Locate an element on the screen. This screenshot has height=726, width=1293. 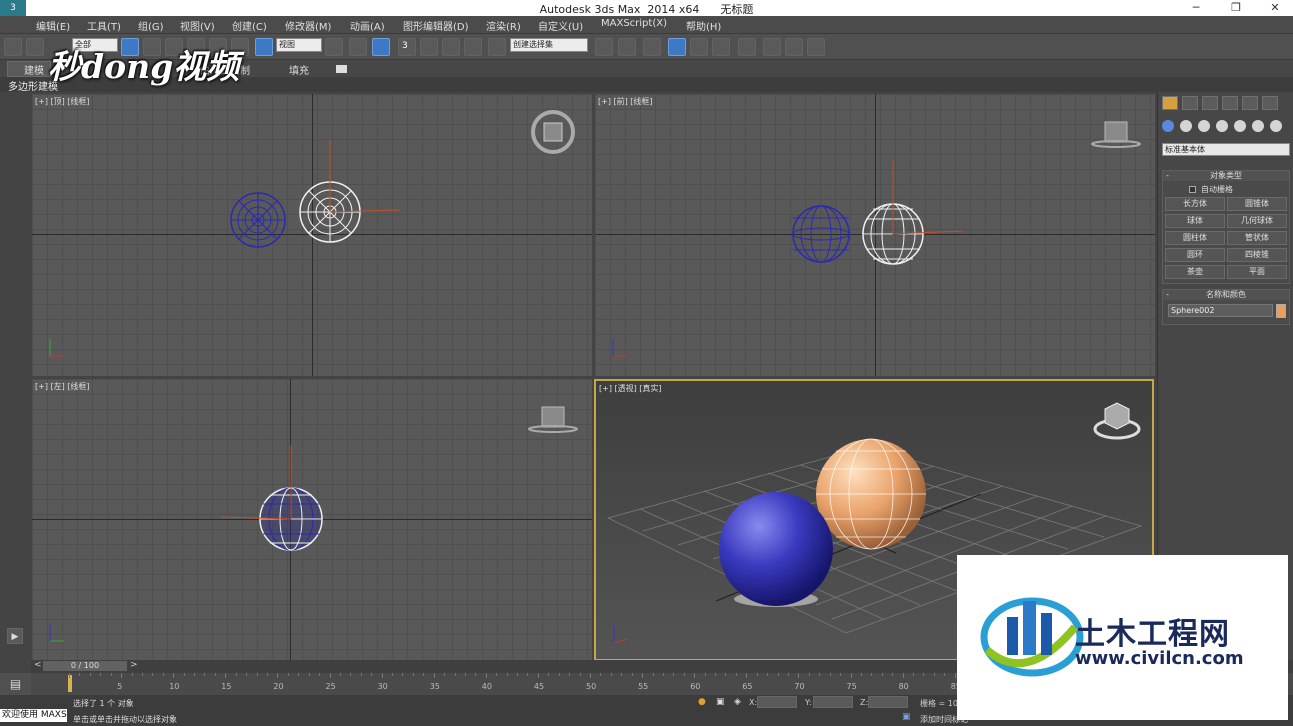
sphere-button: 球体 is located at coordinates (1195, 221).